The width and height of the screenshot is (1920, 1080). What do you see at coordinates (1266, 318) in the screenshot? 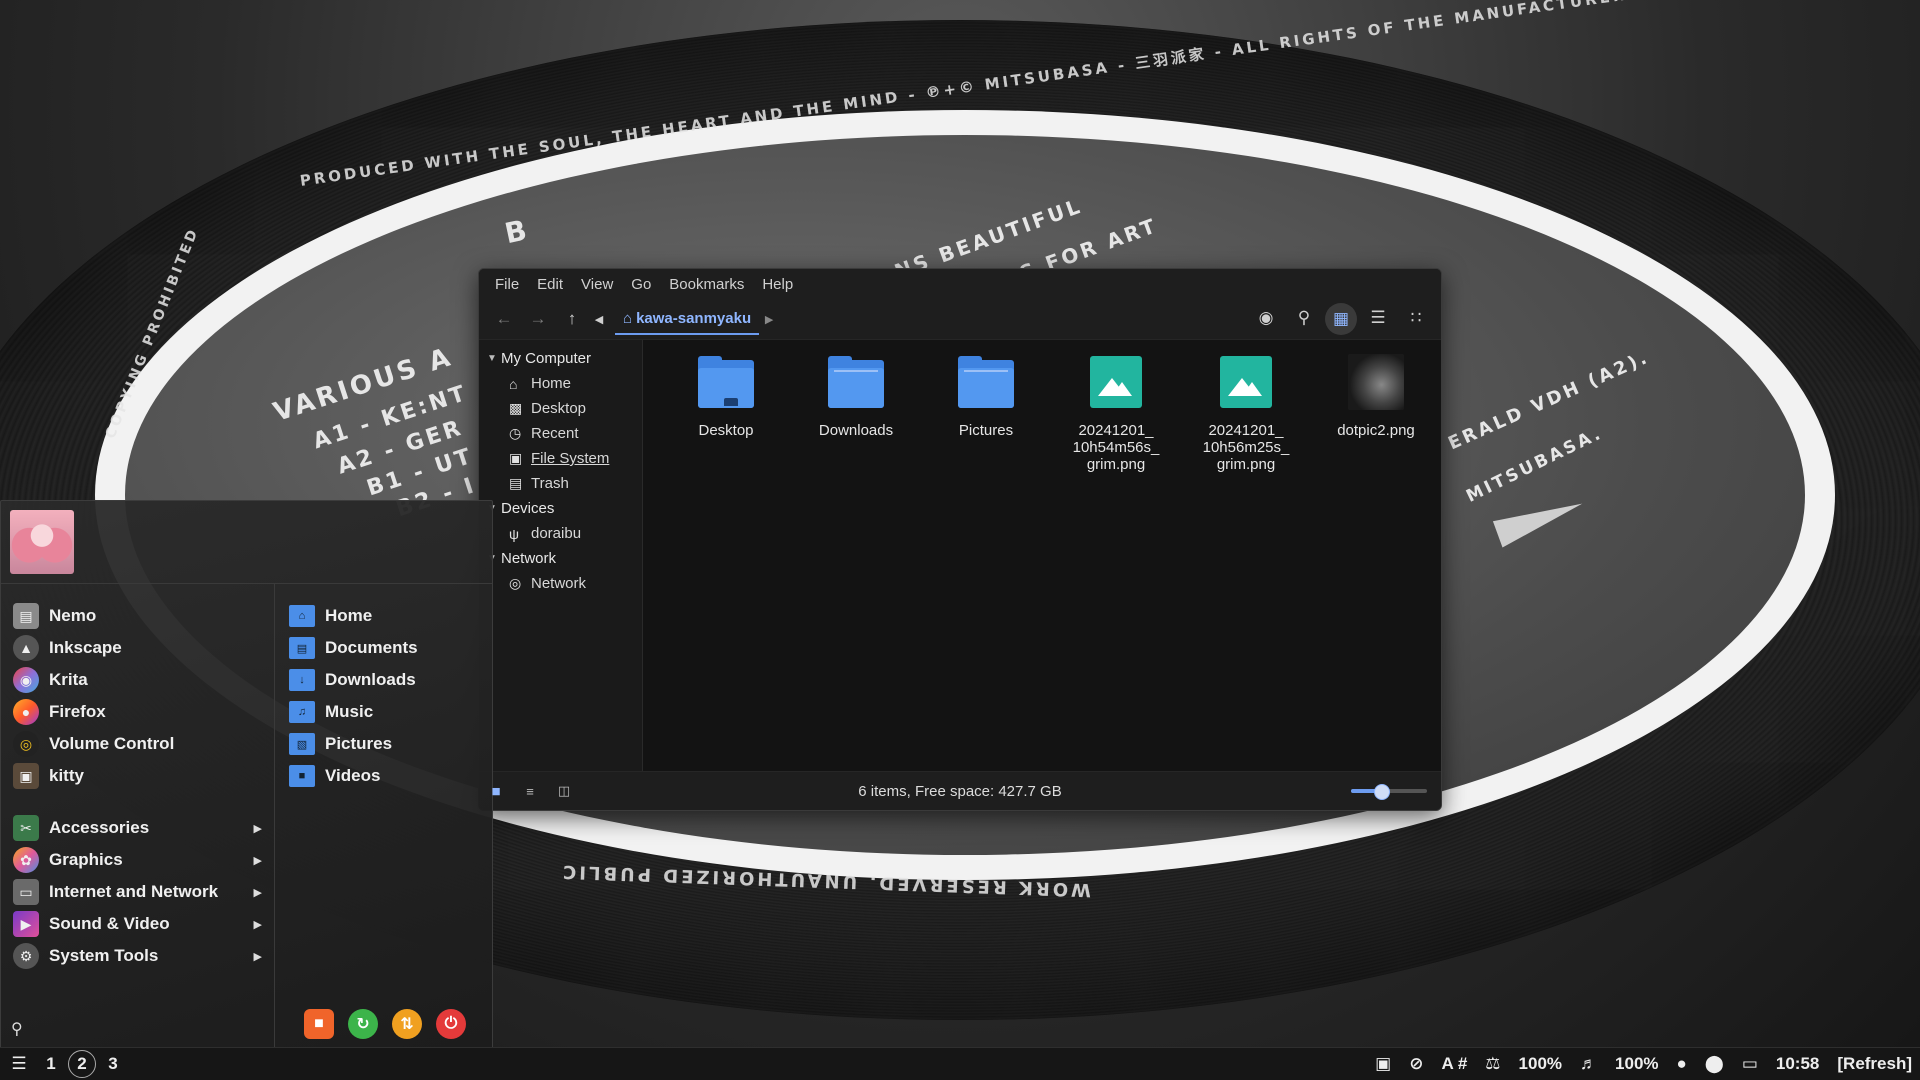
I see `location-pin-icon: ◉` at bounding box center [1266, 318].